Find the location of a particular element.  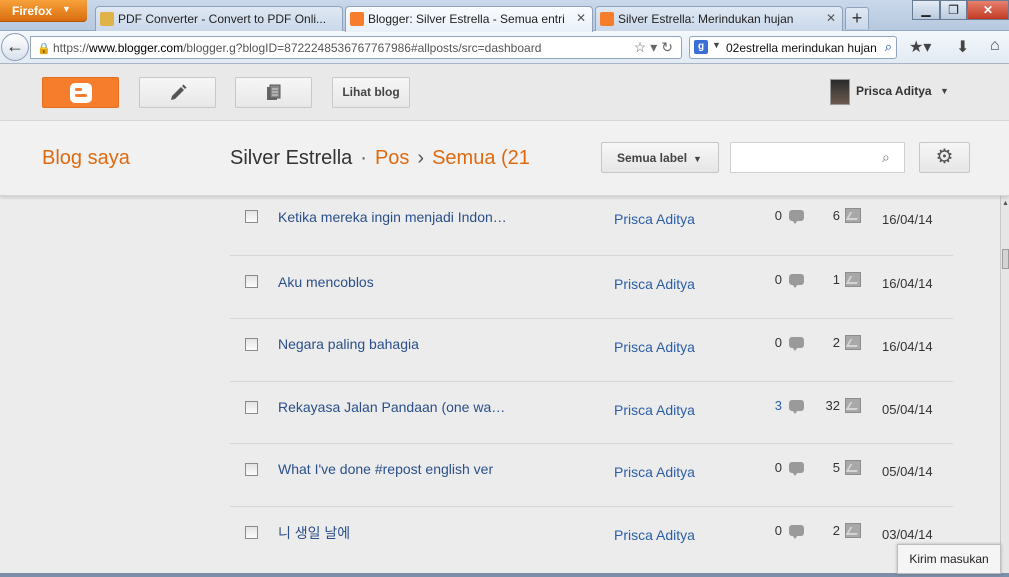

back-button: ← is located at coordinates (15, 47).